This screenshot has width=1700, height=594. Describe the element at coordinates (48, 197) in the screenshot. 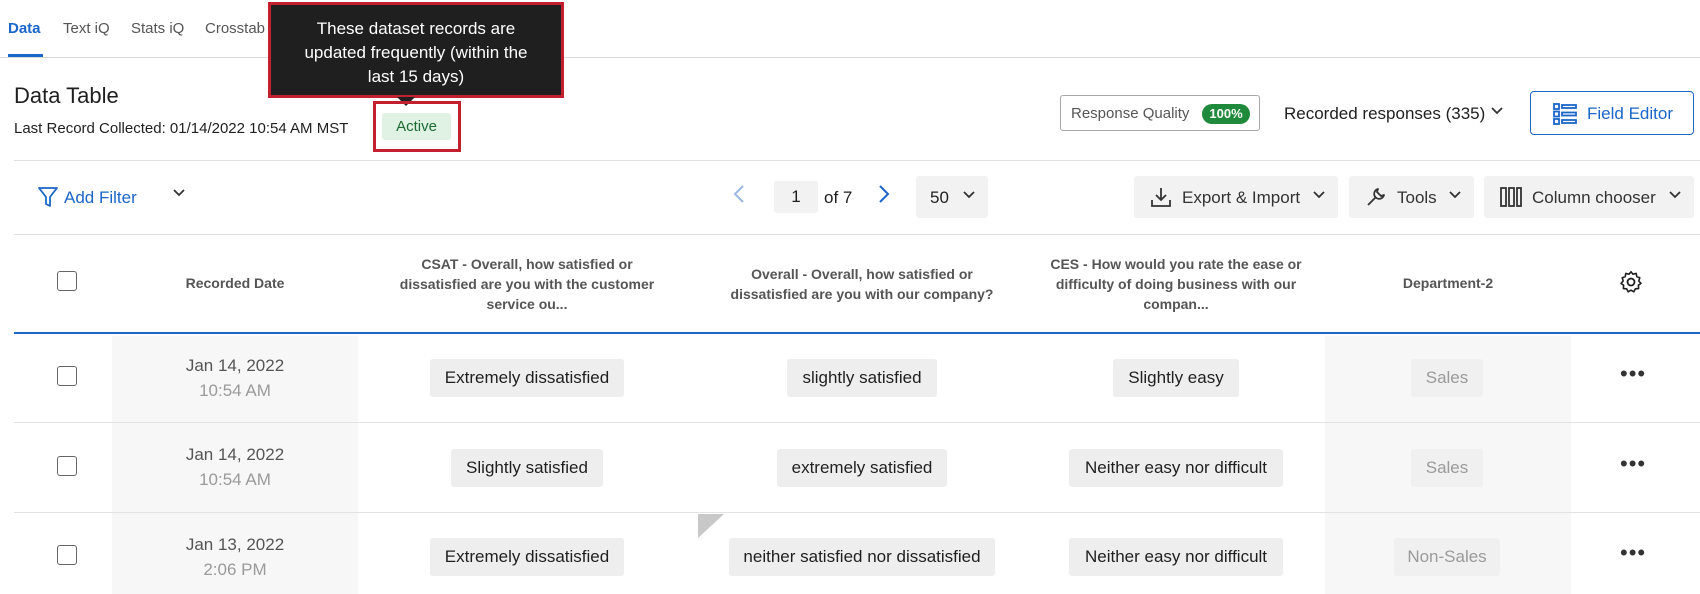

I see `filter-icon` at that location.